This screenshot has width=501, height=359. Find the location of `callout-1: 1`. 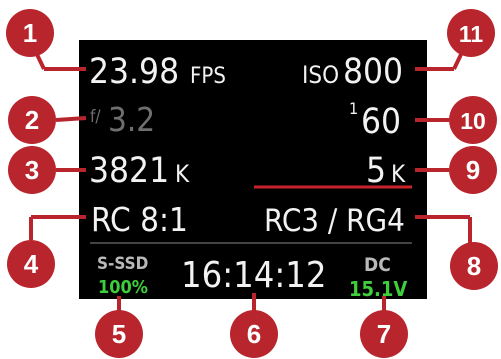

callout-1: 1 is located at coordinates (30, 33).